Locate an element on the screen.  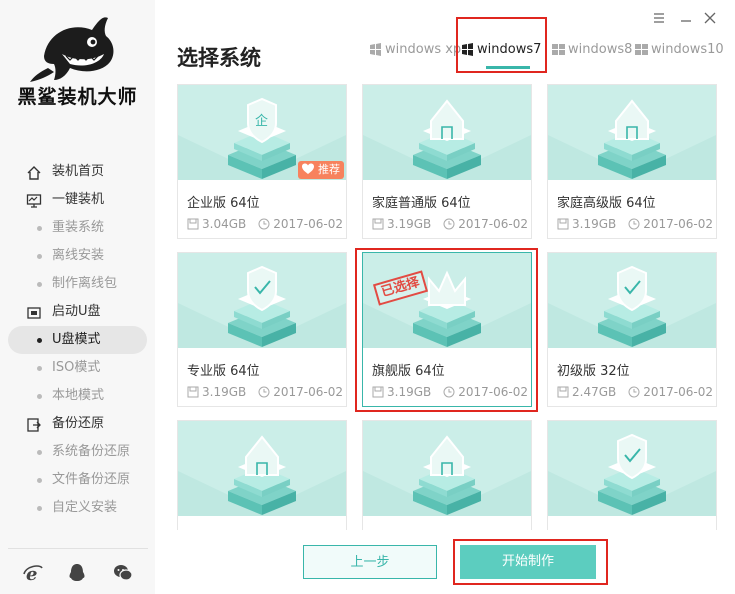
system-name: 企业版 64位 is located at coordinates (223, 203).